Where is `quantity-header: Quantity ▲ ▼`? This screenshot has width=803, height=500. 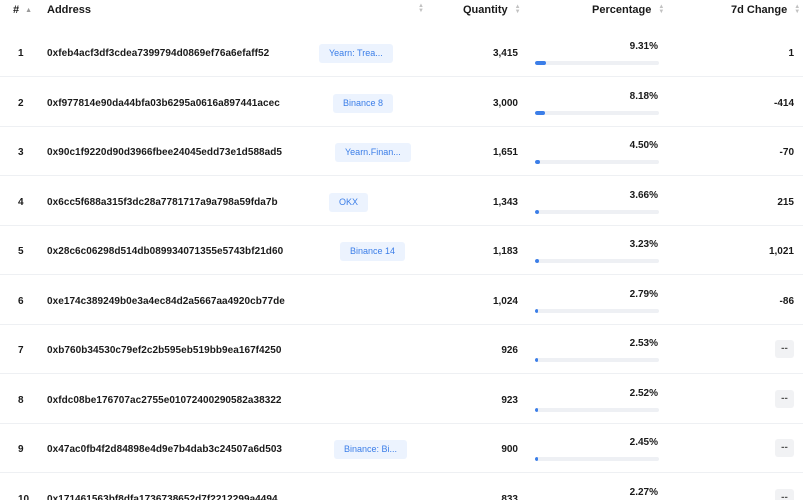 quantity-header: Quantity ▲ ▼ is located at coordinates (493, 10).